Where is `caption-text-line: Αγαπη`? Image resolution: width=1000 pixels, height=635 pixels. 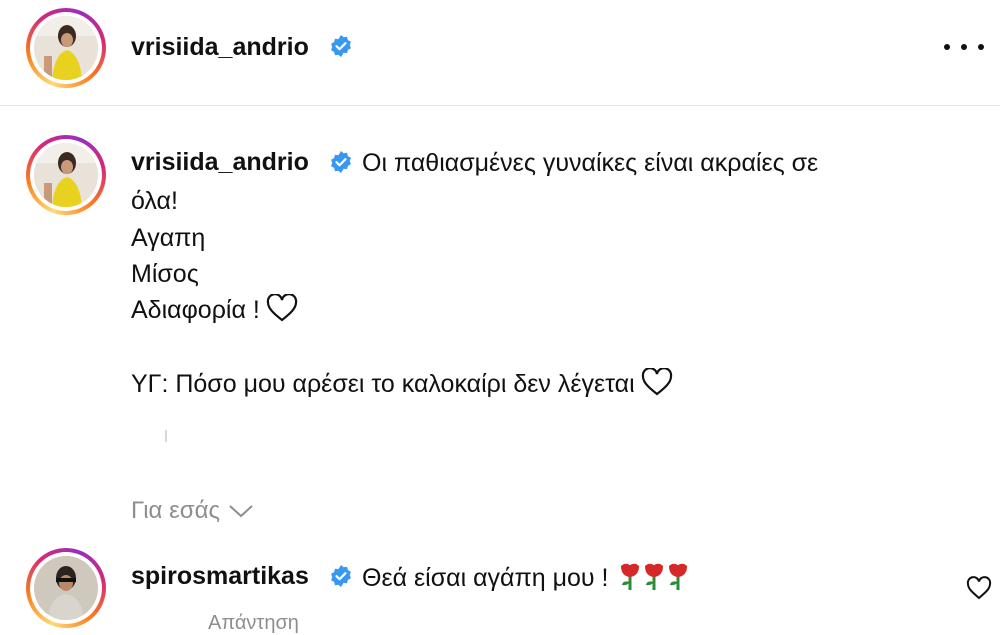
caption-text-line: Αγαπη is located at coordinates (168, 238).